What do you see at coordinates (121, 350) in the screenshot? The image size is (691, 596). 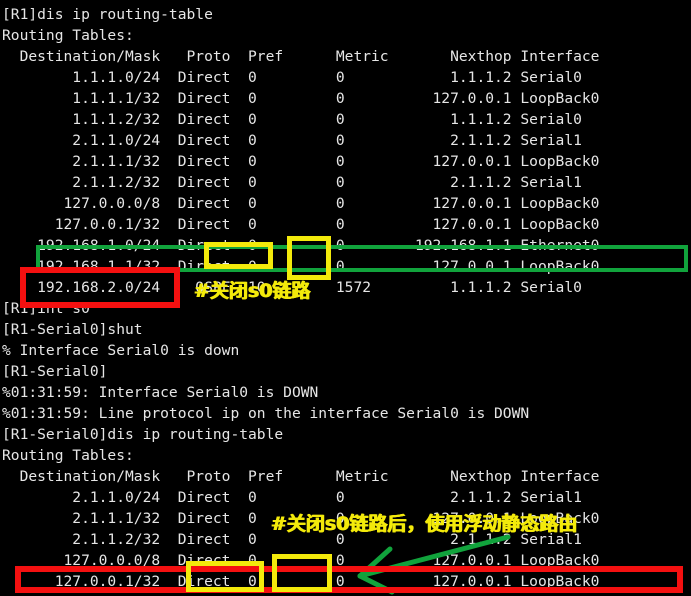 I see `terminal-line: % Interface Serial0 is down` at bounding box center [121, 350].